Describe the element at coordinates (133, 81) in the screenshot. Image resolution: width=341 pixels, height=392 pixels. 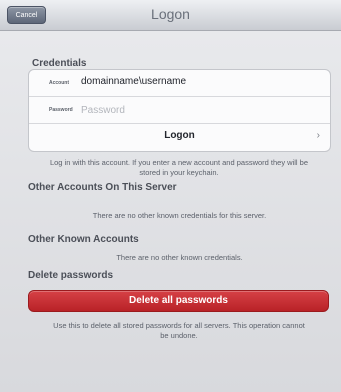
I see `account-field: domainname\username` at that location.